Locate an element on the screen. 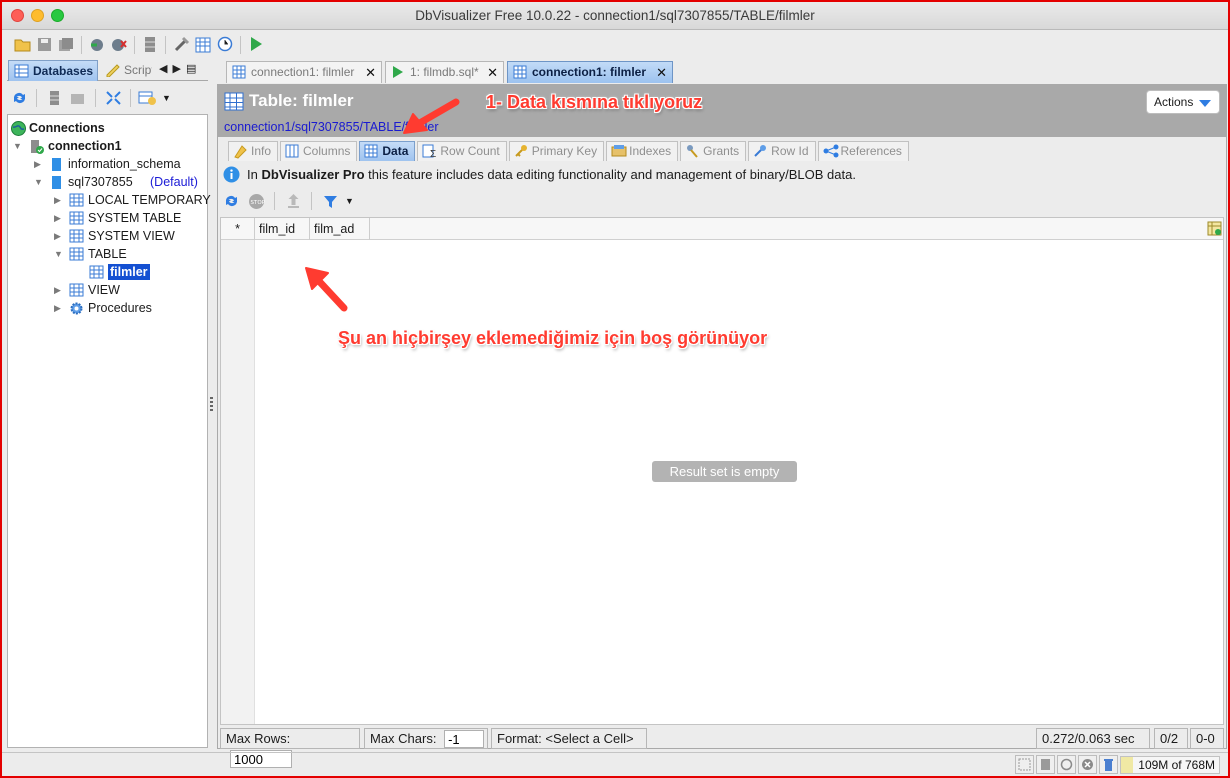 The width and height of the screenshot is (1230, 778). run-icon is located at coordinates (256, 45).